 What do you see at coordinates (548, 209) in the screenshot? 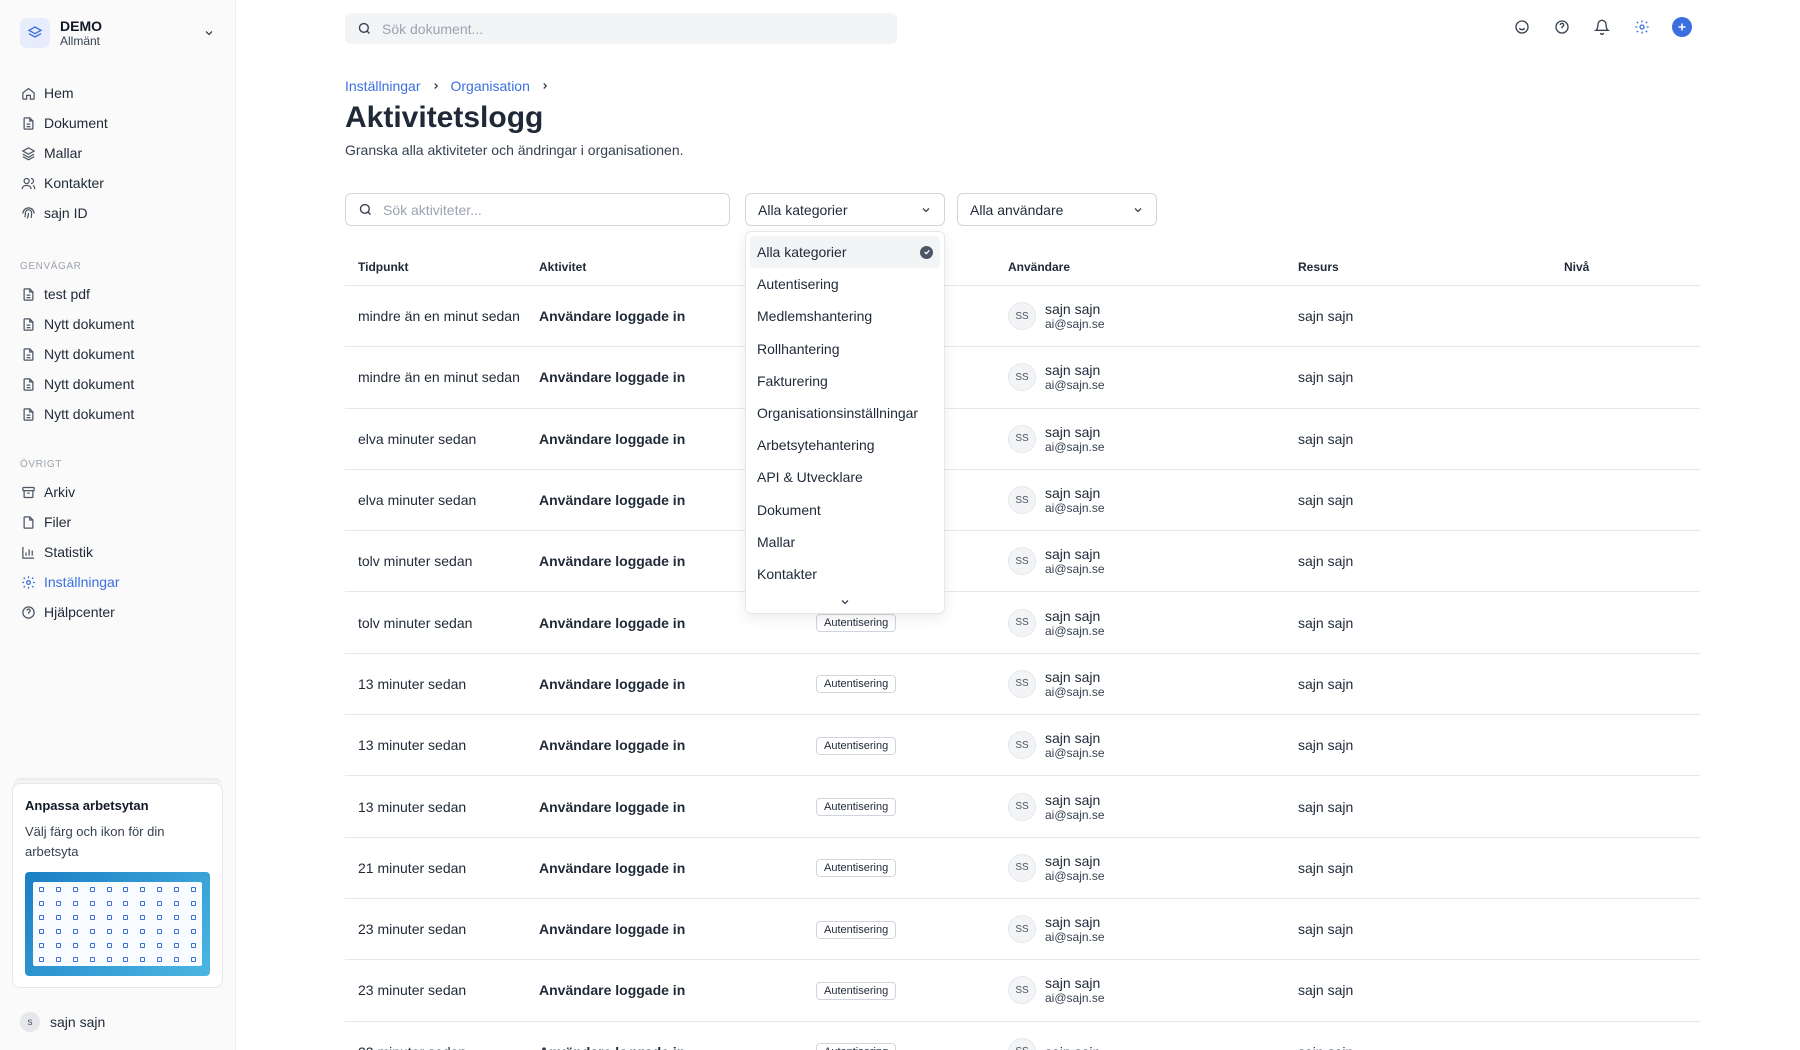
I see `activity-search-input` at bounding box center [548, 209].